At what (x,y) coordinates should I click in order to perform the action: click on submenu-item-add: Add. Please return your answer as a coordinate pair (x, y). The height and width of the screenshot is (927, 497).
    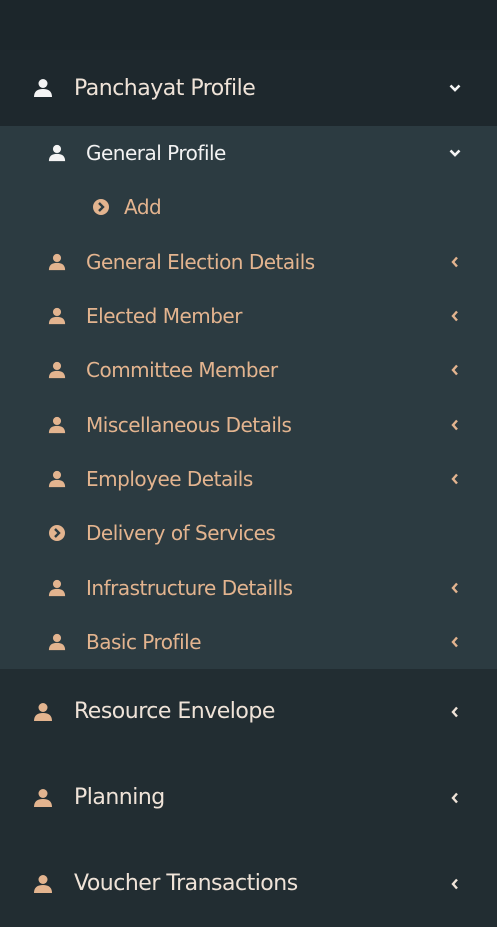
    Looking at the image, I should click on (248, 207).